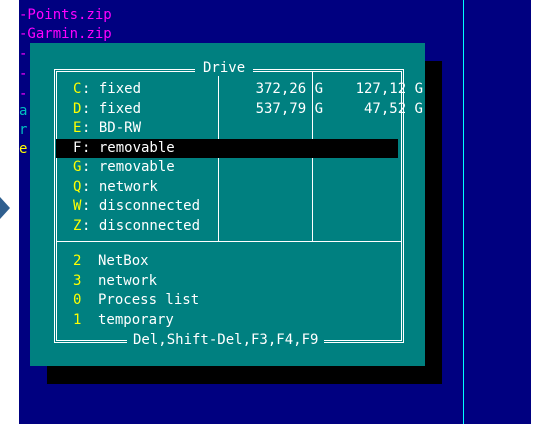 The image size is (533, 424). I want to click on drive-item-z: Z: disconnected, so click(227, 226).